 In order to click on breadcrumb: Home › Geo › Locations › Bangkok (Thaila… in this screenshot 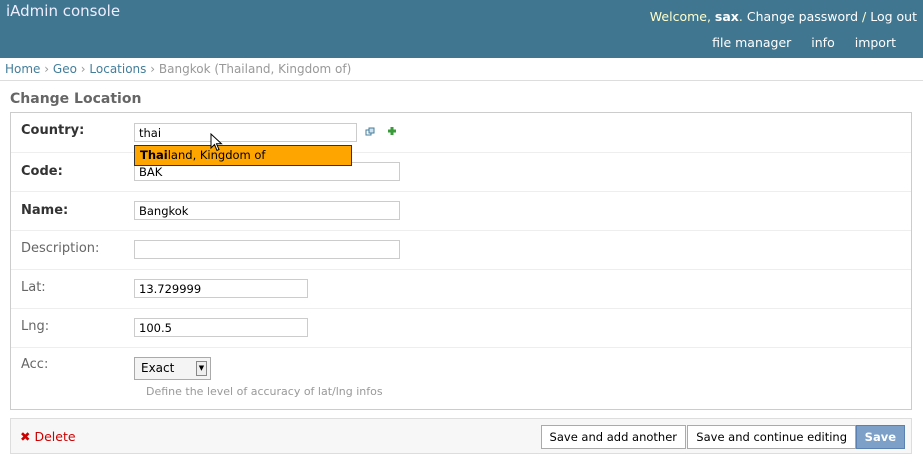, I will do `click(461, 69)`.